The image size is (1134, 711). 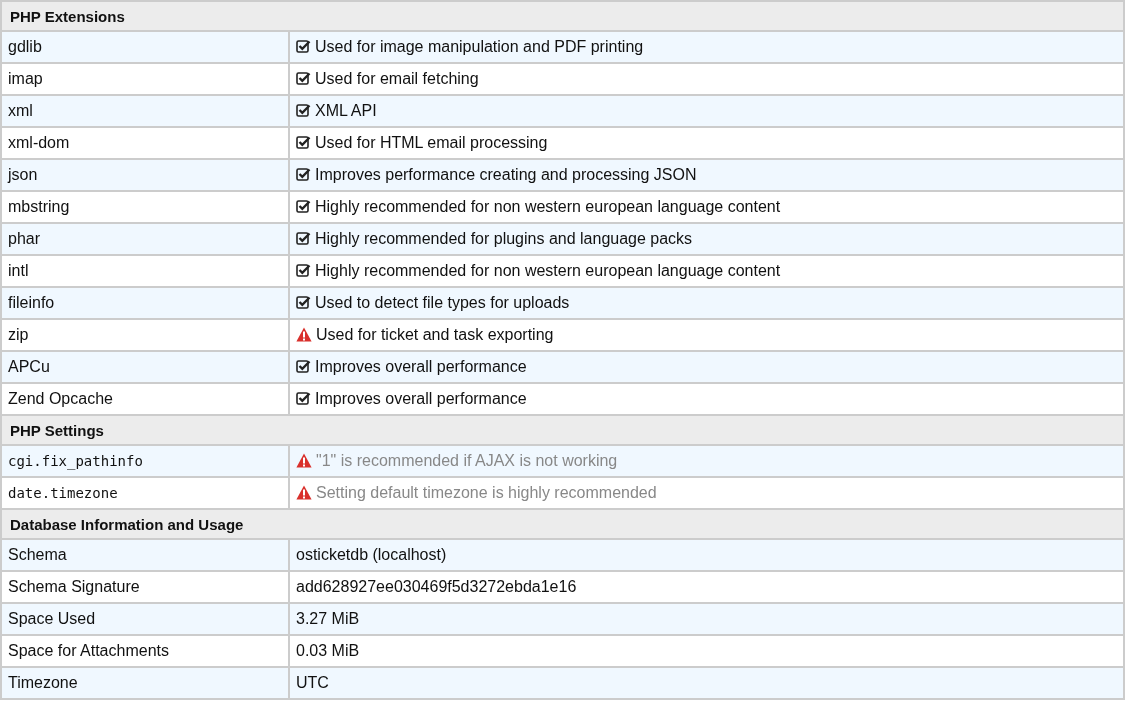 What do you see at coordinates (145, 303) in the screenshot?
I see `table-cell: fileinfo` at bounding box center [145, 303].